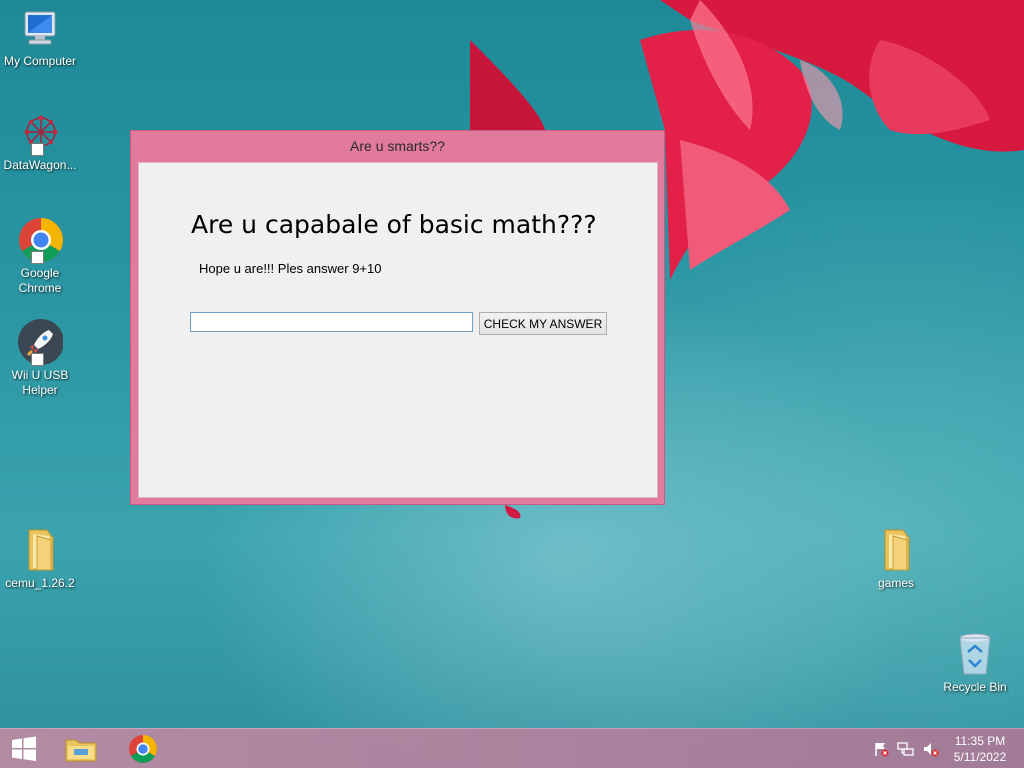  What do you see at coordinates (331, 322) in the screenshot?
I see `answer-input` at bounding box center [331, 322].